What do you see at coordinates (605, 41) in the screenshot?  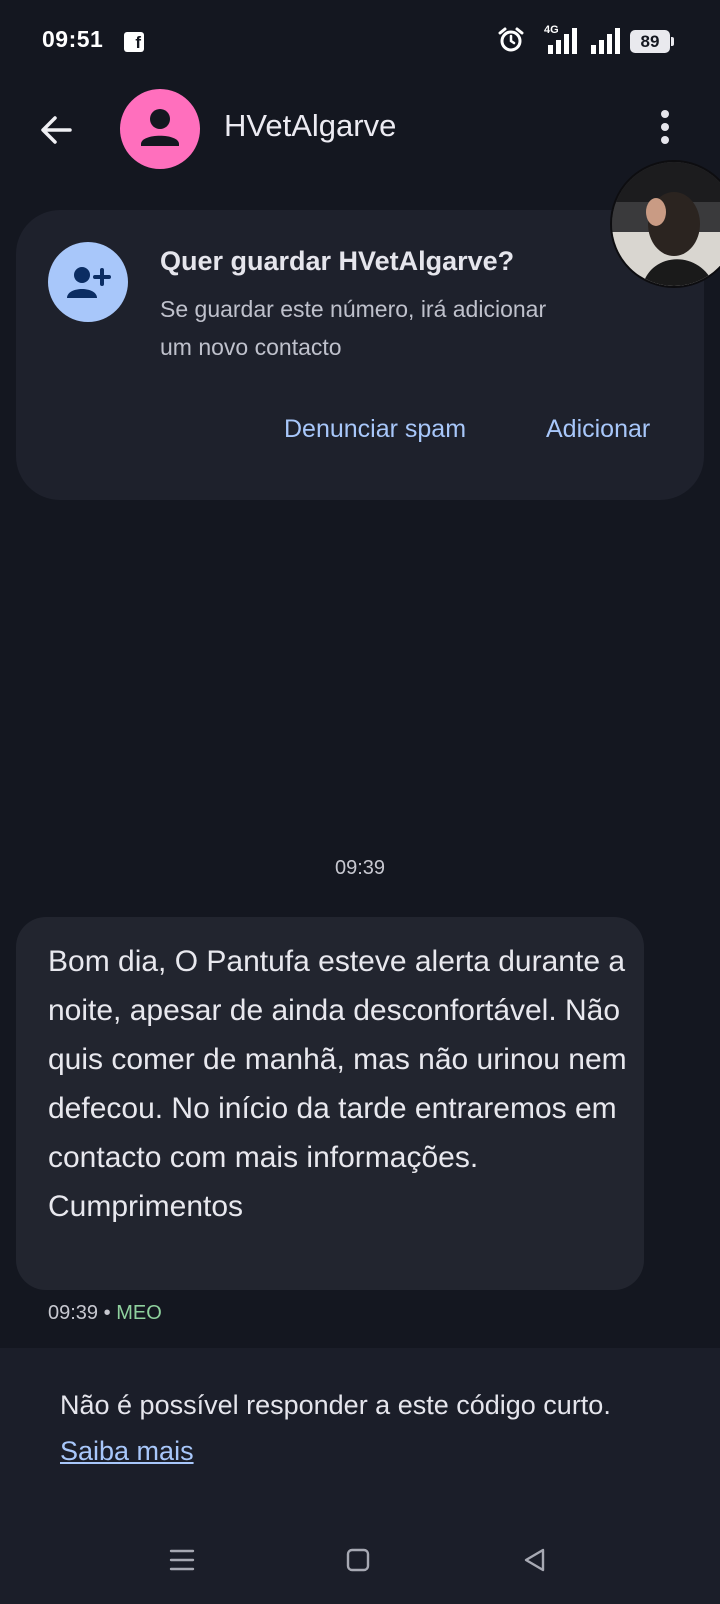 I see `signal-strength-icon-sim2` at bounding box center [605, 41].